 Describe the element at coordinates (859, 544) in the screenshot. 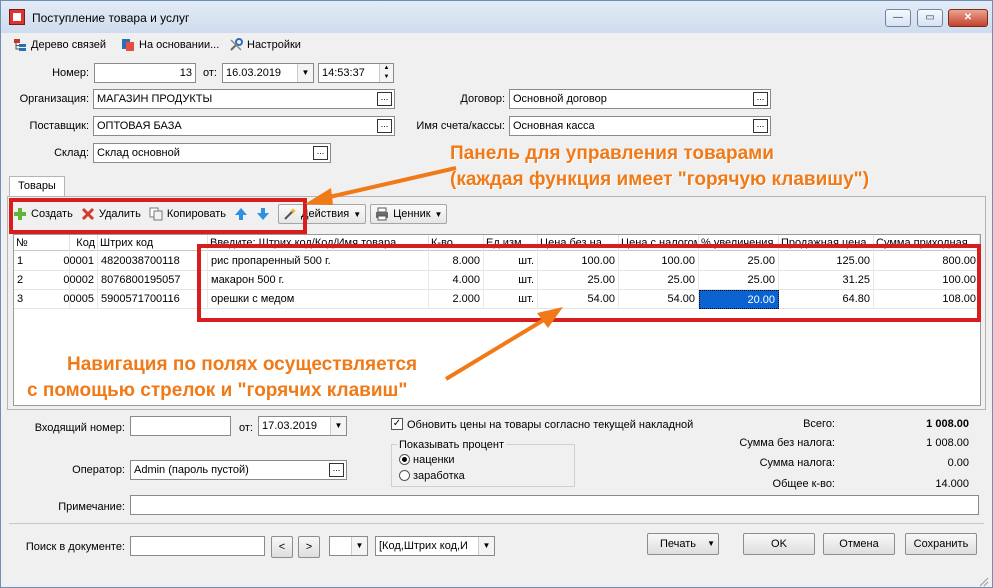

I see `cancel-button: Отмена` at that location.